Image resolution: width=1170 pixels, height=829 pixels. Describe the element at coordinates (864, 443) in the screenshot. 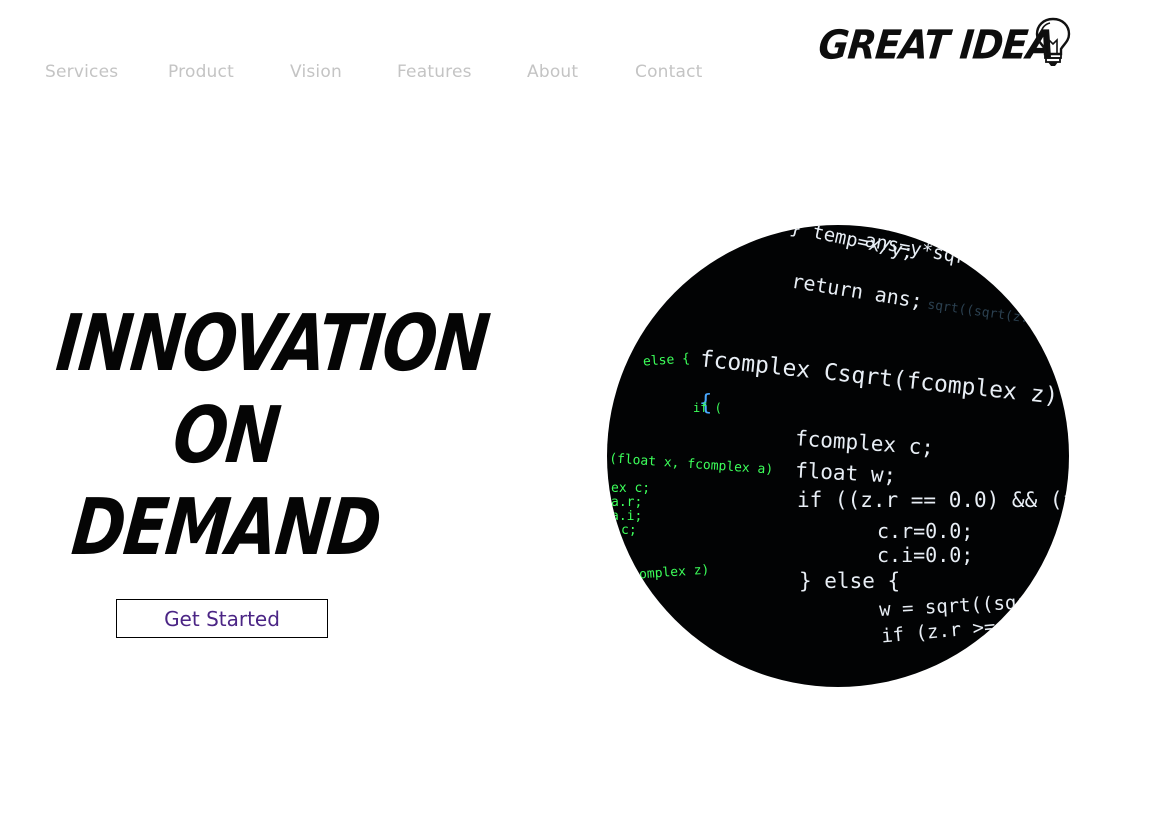

I see `code-text: fcomplex c;` at that location.